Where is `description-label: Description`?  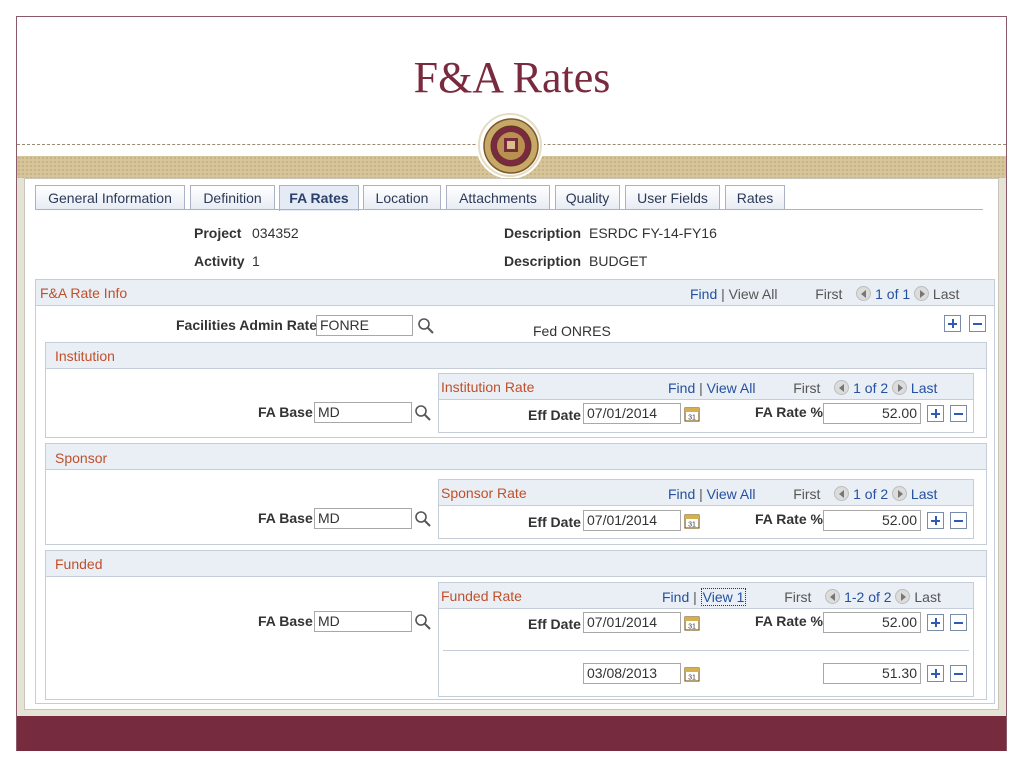
description-label: Description is located at coordinates (543, 233).